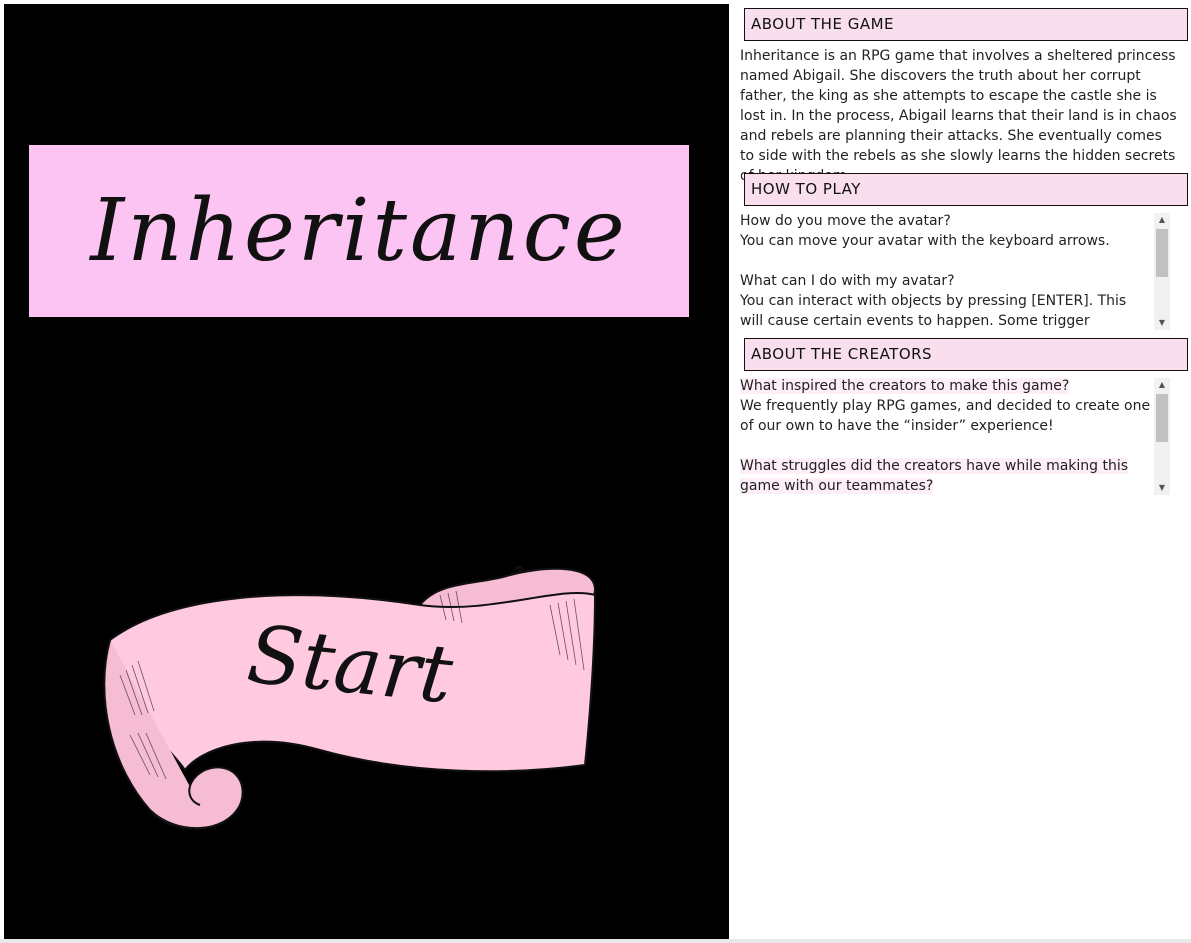  I want to click on game-title: Inheritance, so click(359, 231).